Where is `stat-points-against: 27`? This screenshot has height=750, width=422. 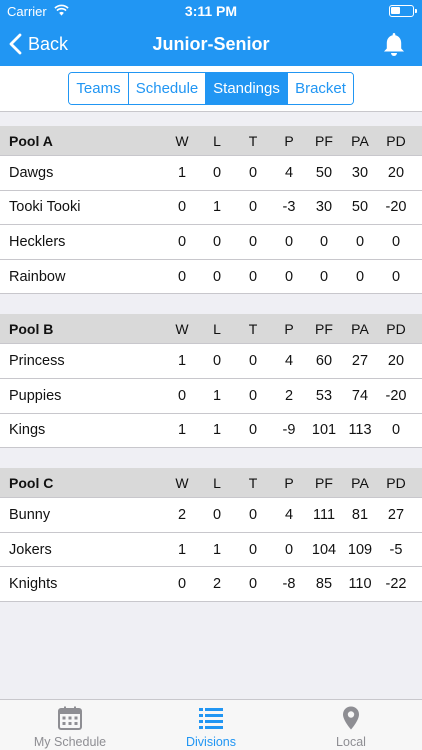
stat-points-against: 27 is located at coordinates (360, 361).